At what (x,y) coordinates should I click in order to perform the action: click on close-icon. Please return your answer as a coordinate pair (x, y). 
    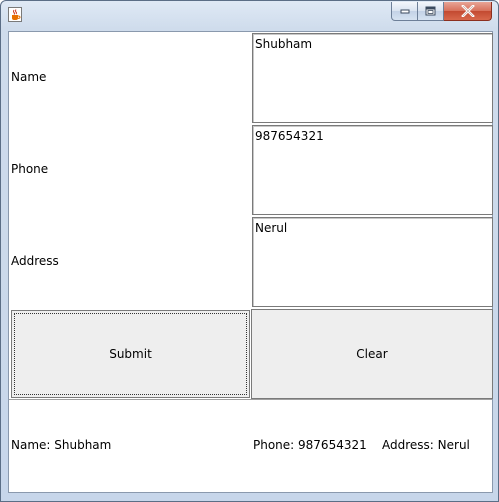
    Looking at the image, I should click on (467, 11).